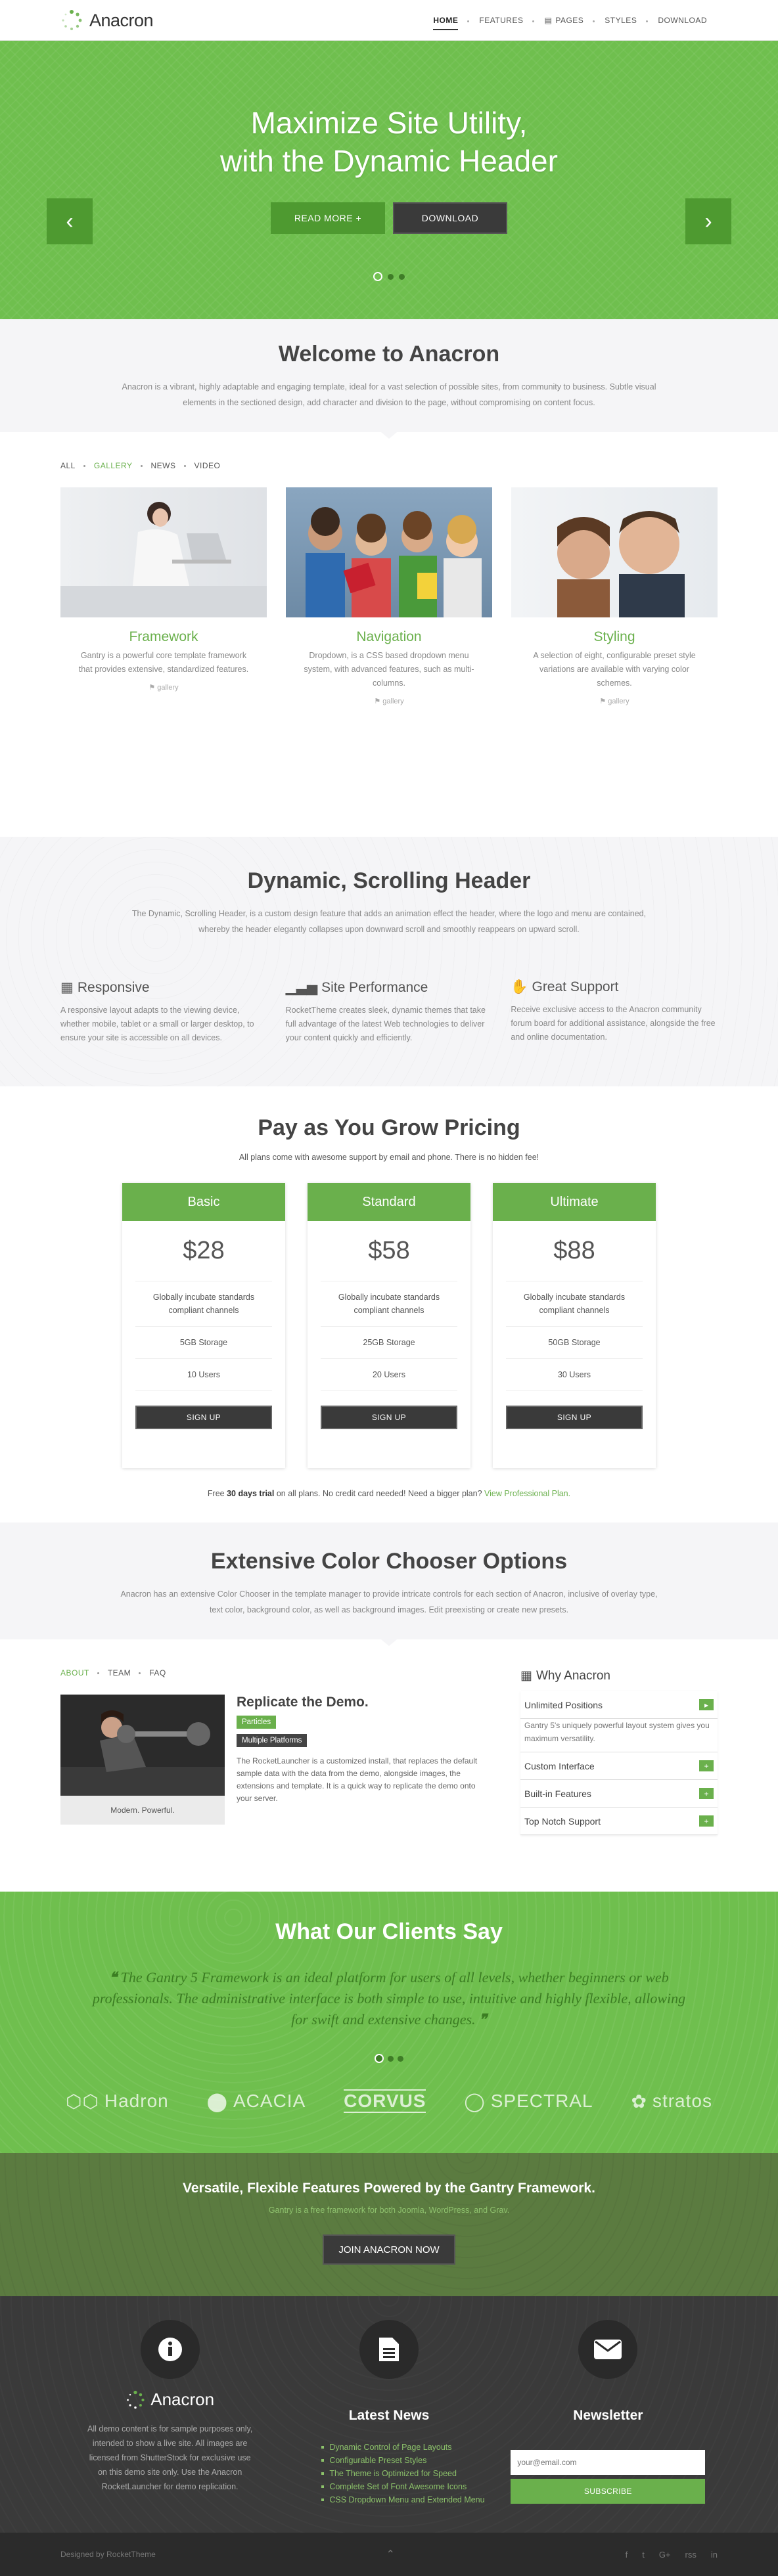 The width and height of the screenshot is (778, 2576). I want to click on pricing-title: Pay as You Grow Pricing, so click(389, 1127).